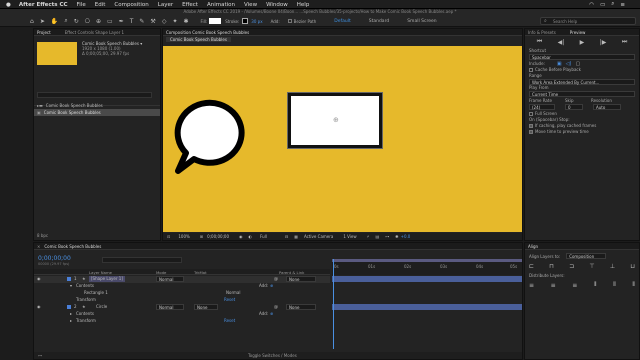 The image size is (640, 360). What do you see at coordinates (553, 285) in the screenshot?
I see `distribute-vcenter-icon: ≡` at bounding box center [553, 285].